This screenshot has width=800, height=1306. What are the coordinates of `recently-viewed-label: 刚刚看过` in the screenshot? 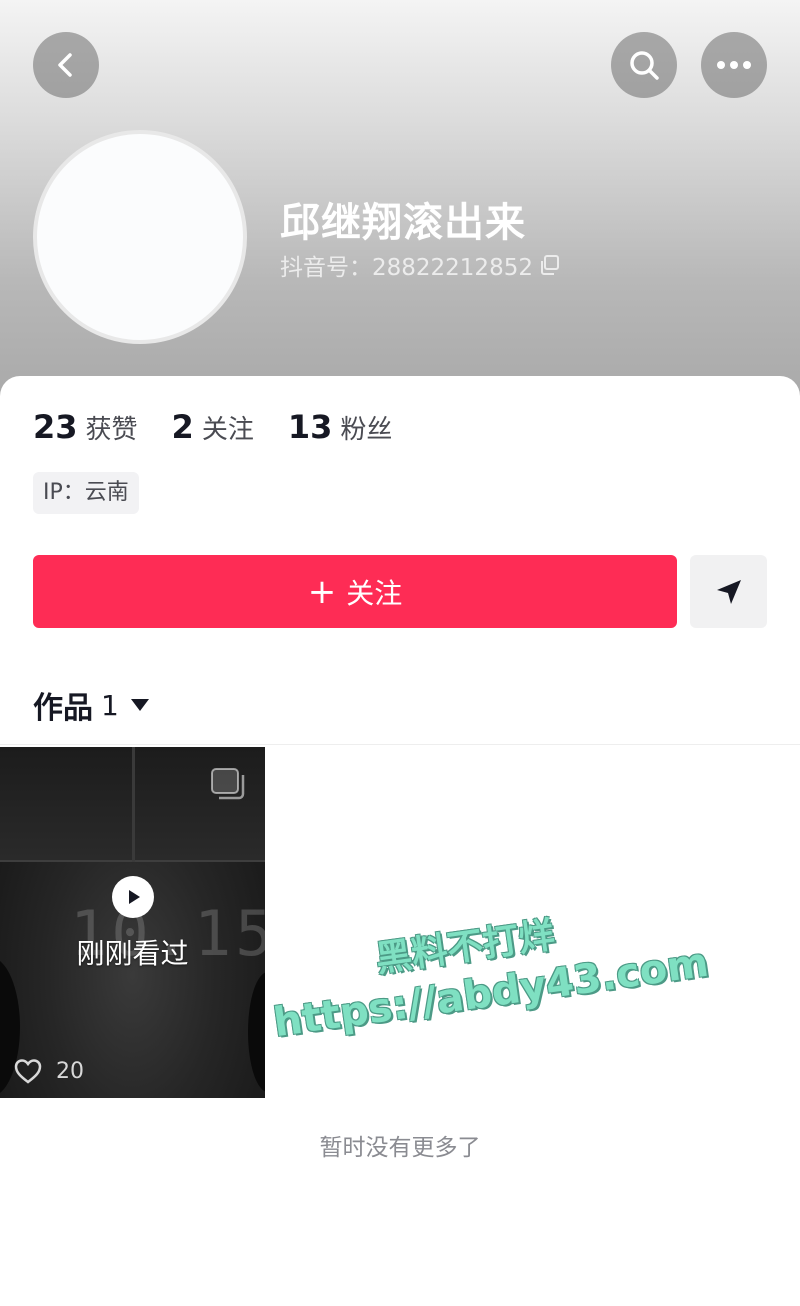 It's located at (132, 953).